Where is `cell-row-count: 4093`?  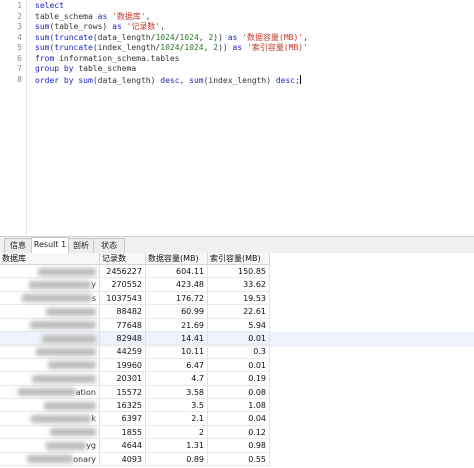 cell-row-count: 4093 is located at coordinates (123, 459).